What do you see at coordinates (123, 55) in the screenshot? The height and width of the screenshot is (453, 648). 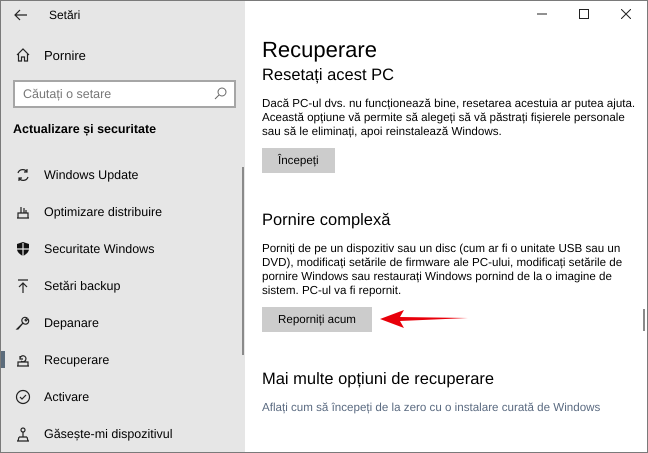 I see `home-link: Pornire` at bounding box center [123, 55].